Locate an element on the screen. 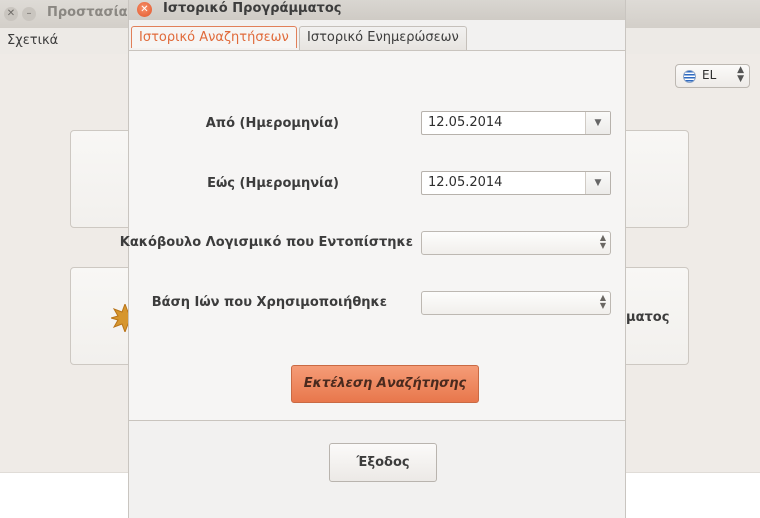 Image resolution: width=760 pixels, height=518 pixels. tab-search-history: Ιστορικό Αναζητήσεων is located at coordinates (214, 37).